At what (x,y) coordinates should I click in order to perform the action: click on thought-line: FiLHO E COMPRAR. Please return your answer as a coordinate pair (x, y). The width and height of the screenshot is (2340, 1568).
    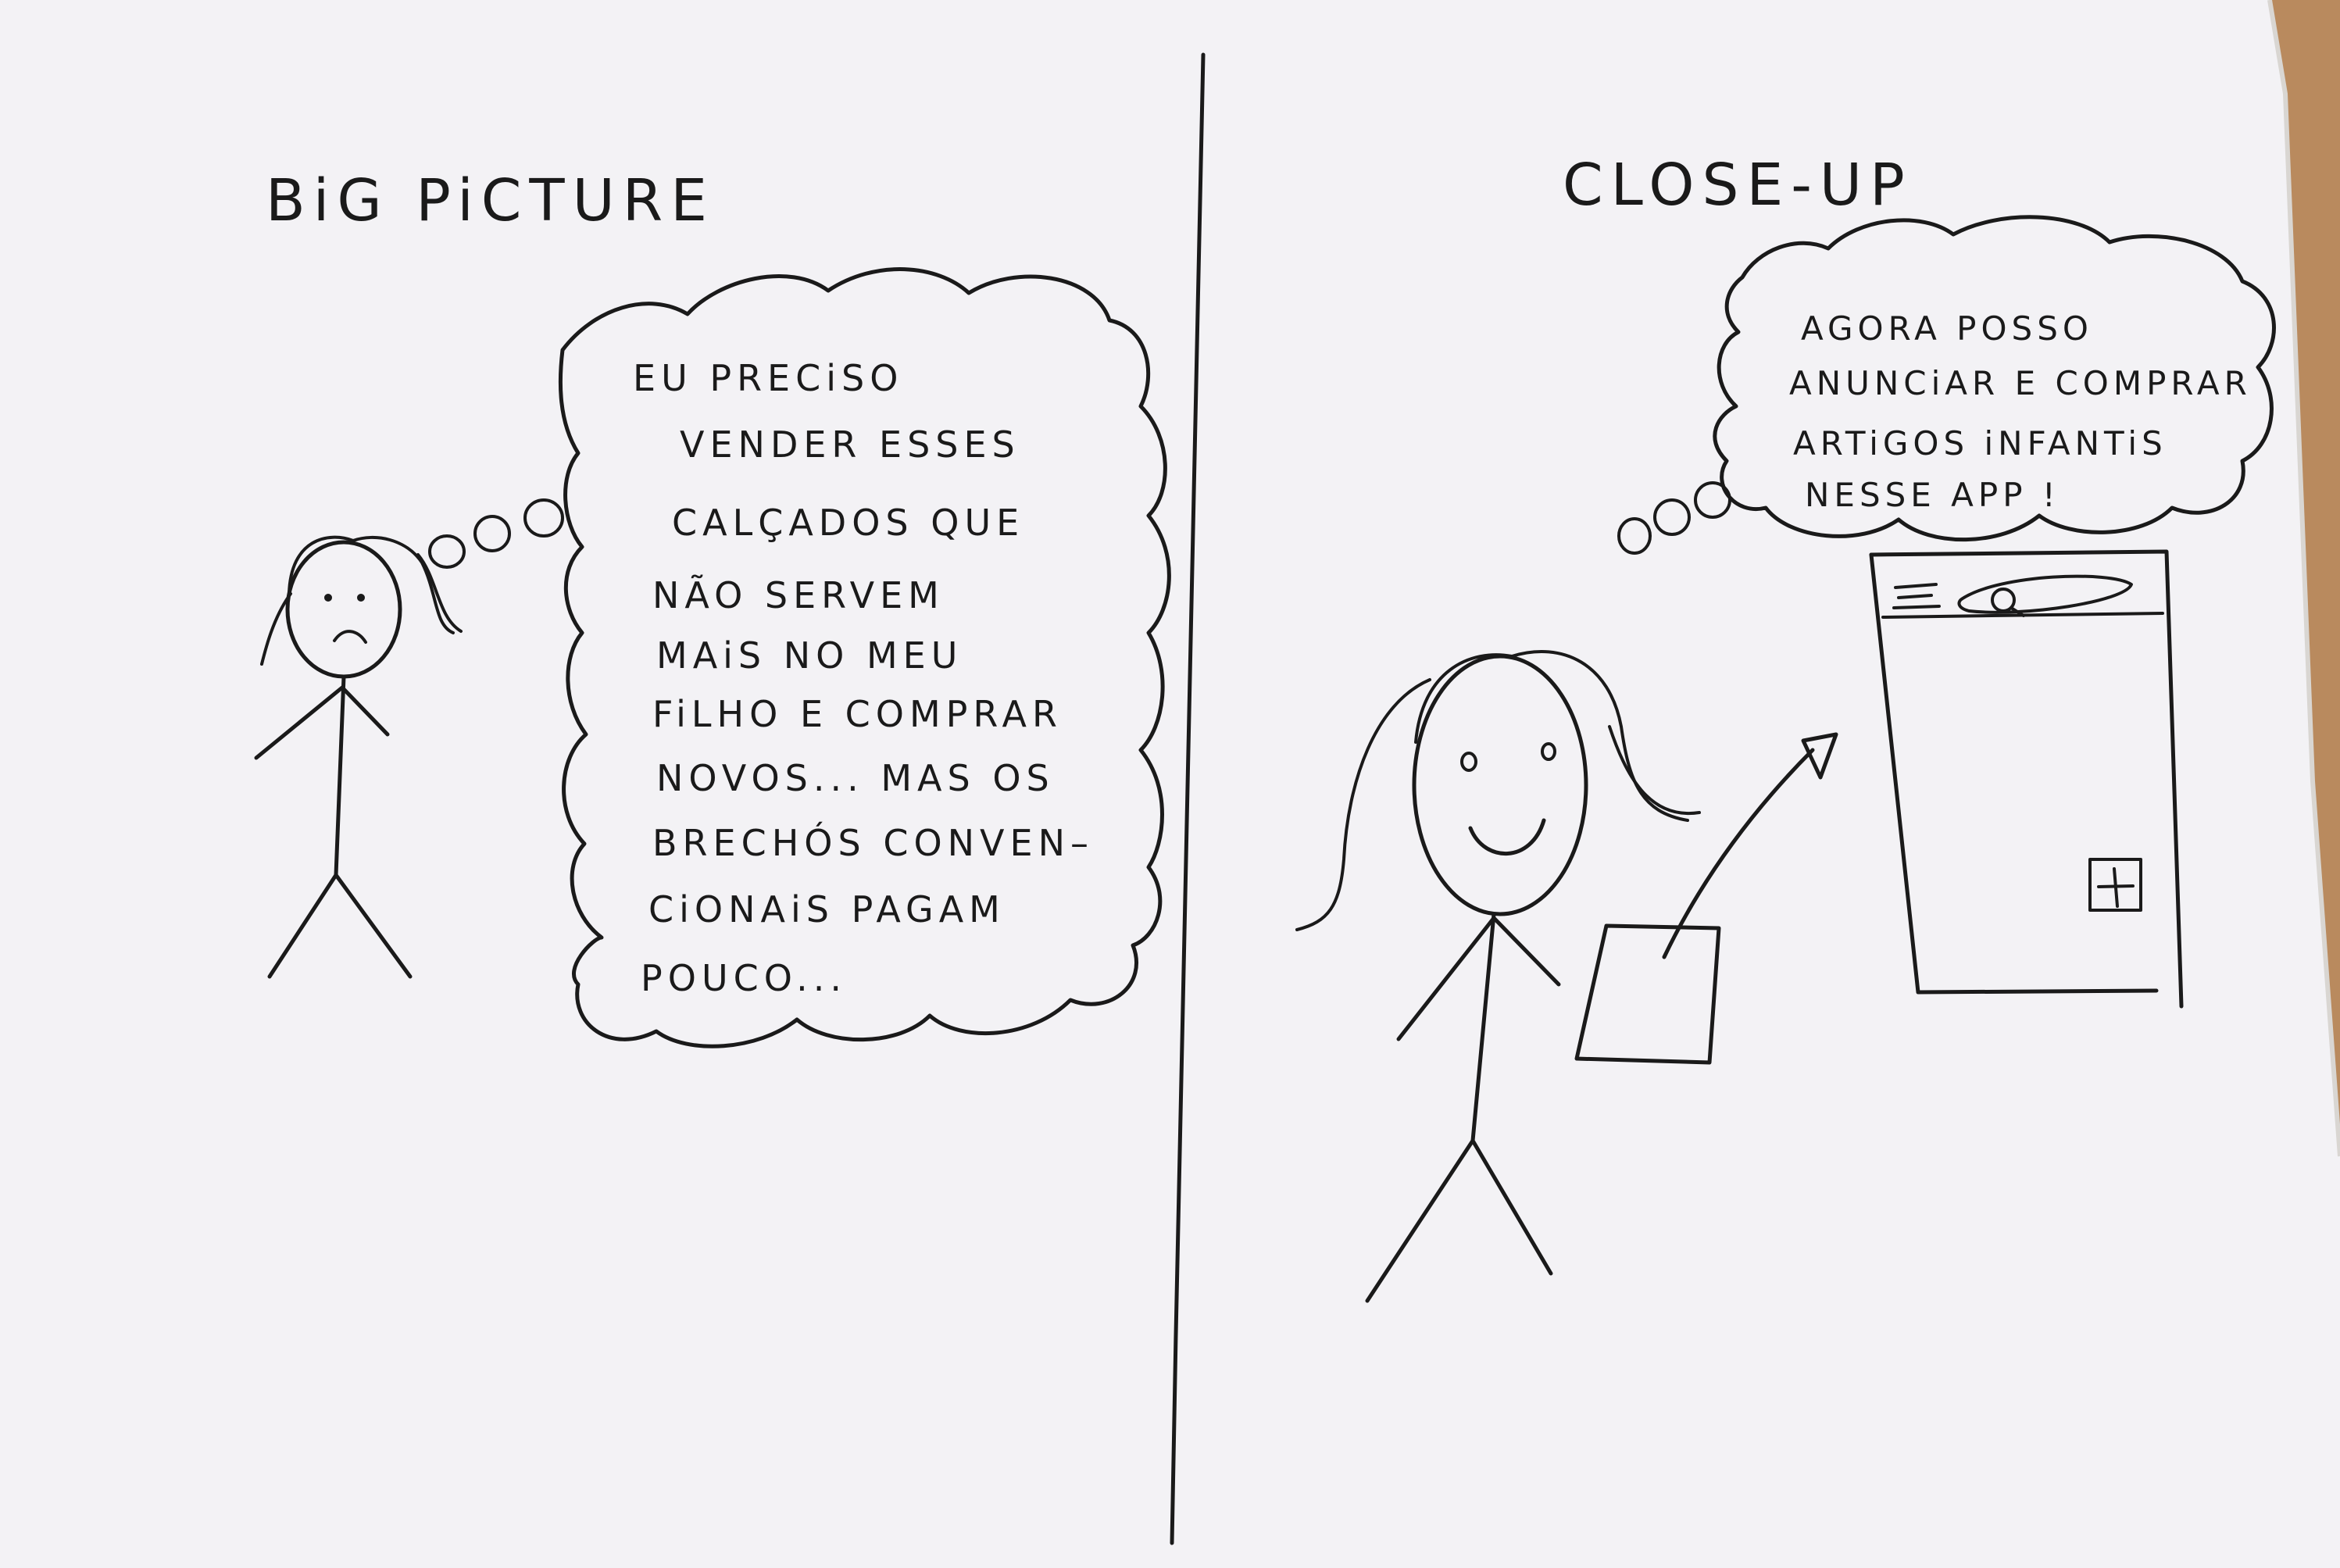
    Looking at the image, I should click on (857, 714).